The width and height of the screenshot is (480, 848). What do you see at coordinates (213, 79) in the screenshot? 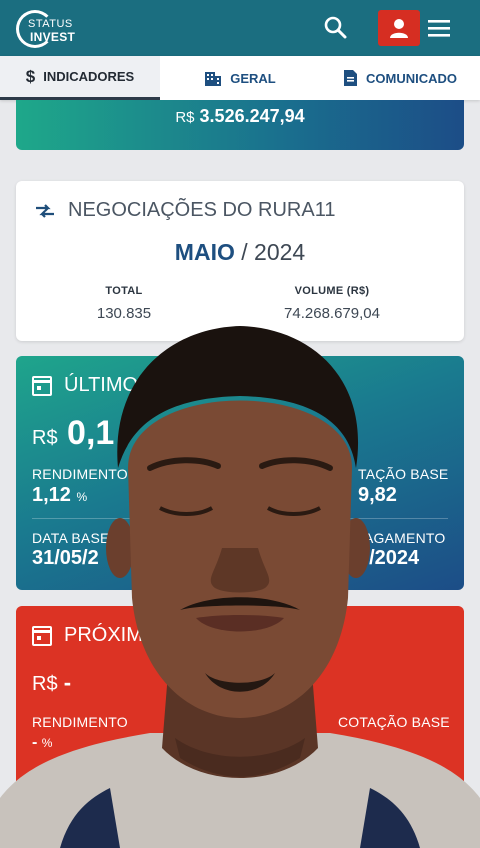
I see `building-icon` at bounding box center [213, 79].